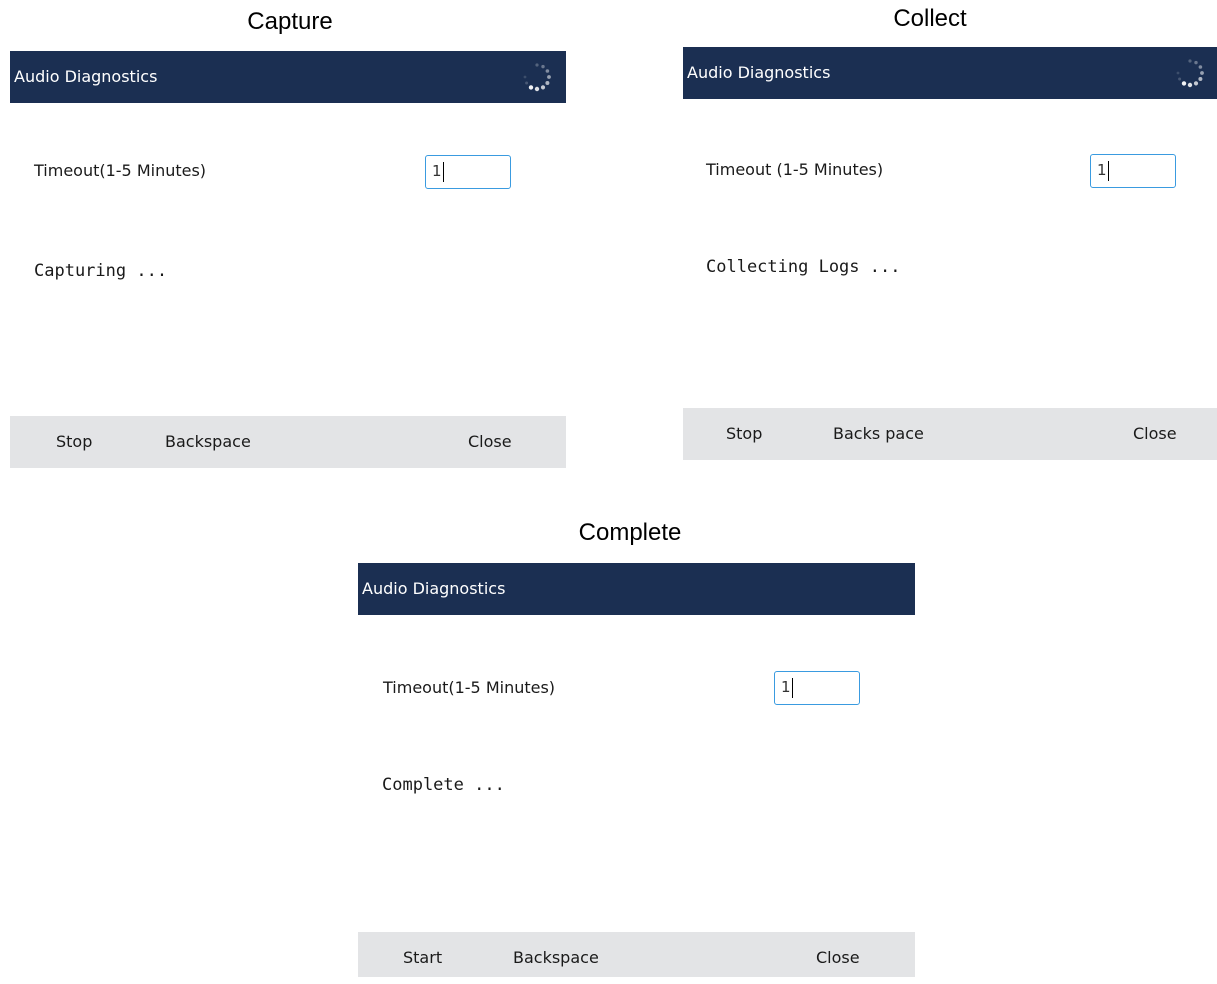 Image resolution: width=1217 pixels, height=984 pixels. What do you see at coordinates (878, 434) in the screenshot?
I see `backspace-button: Backs pace` at bounding box center [878, 434].